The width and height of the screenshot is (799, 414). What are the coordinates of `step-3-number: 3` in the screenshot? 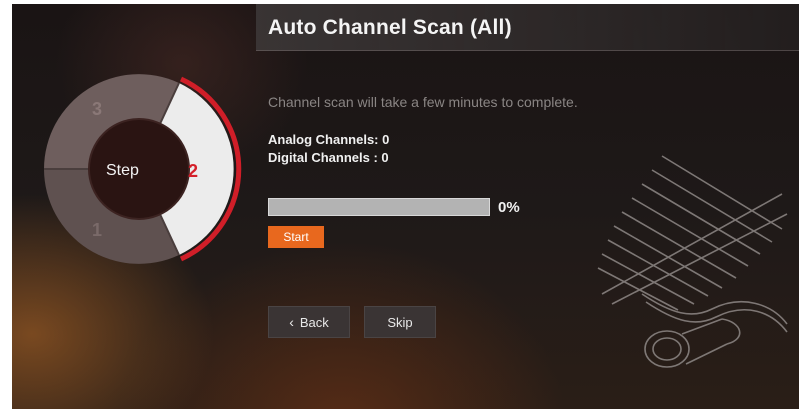 It's located at (97, 109).